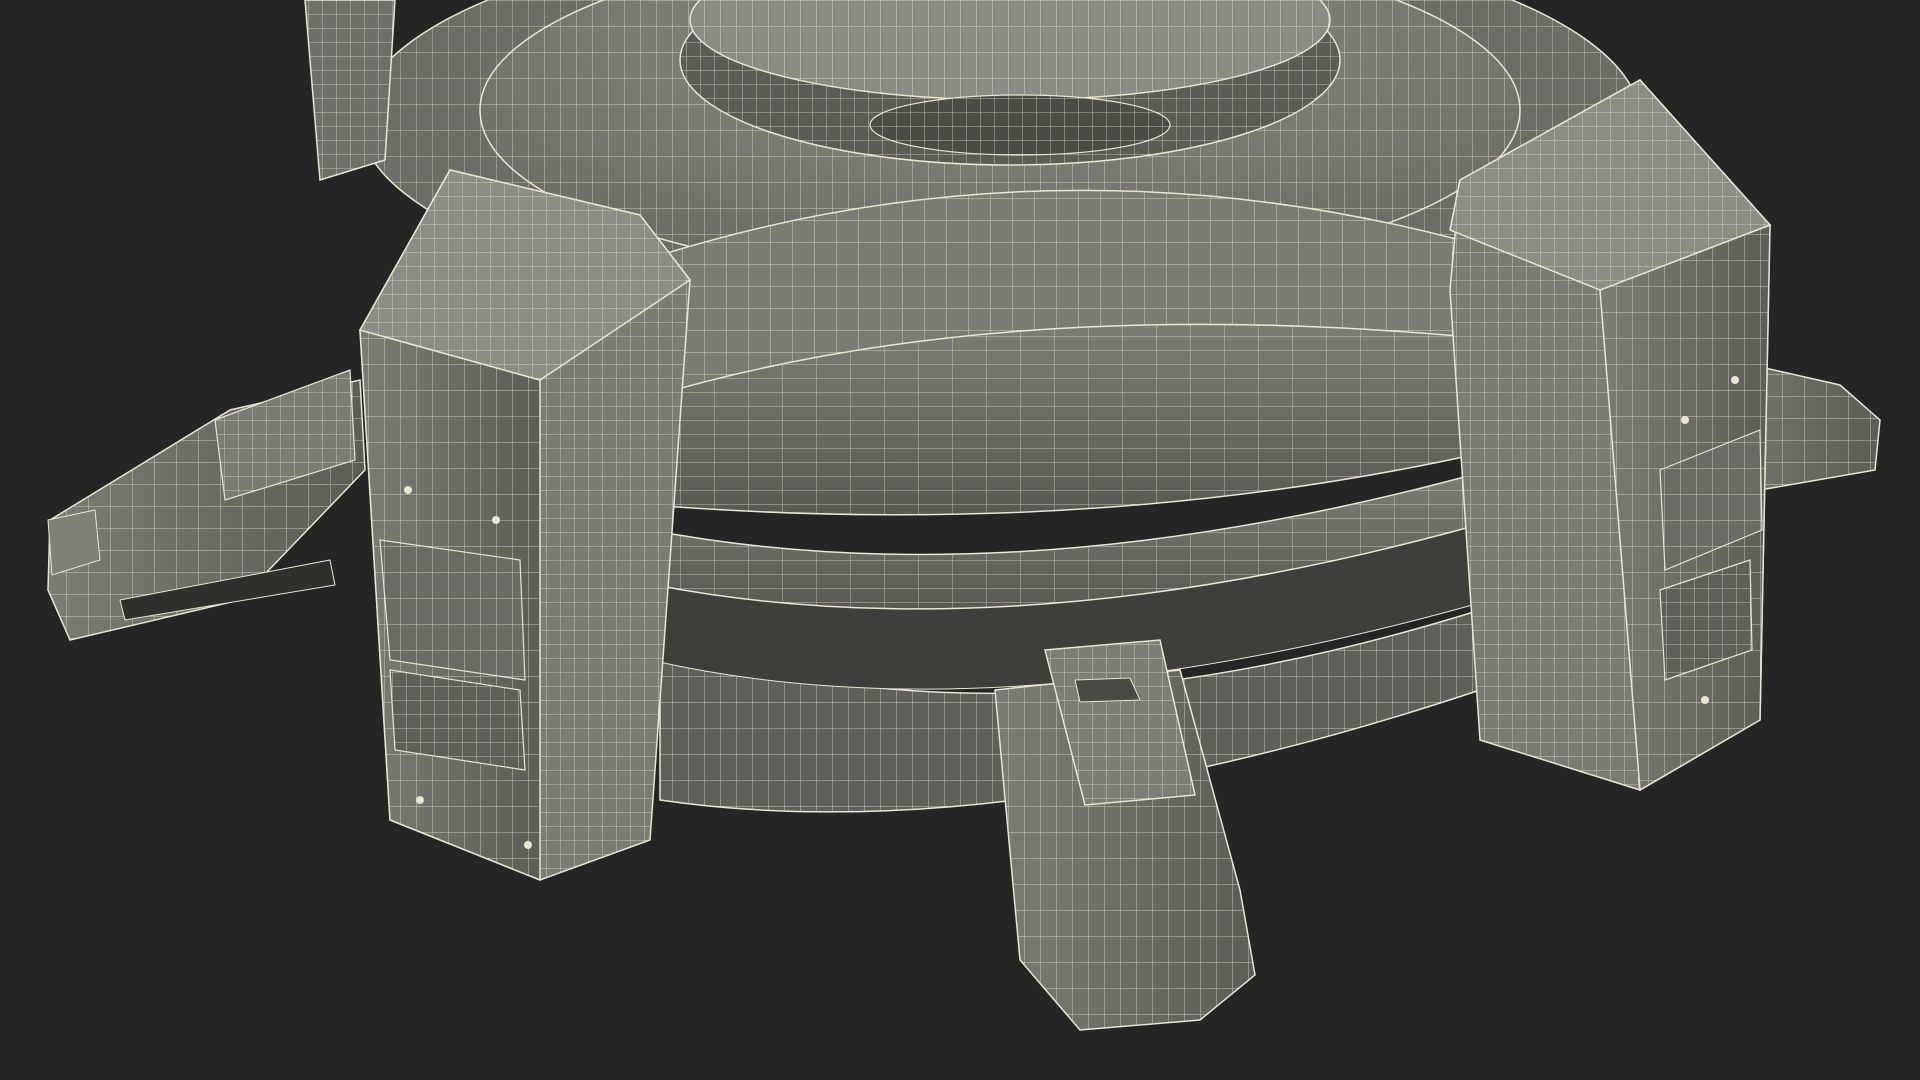 Image resolution: width=1920 pixels, height=1080 pixels. I want to click on left-pillar, so click(525, 525).